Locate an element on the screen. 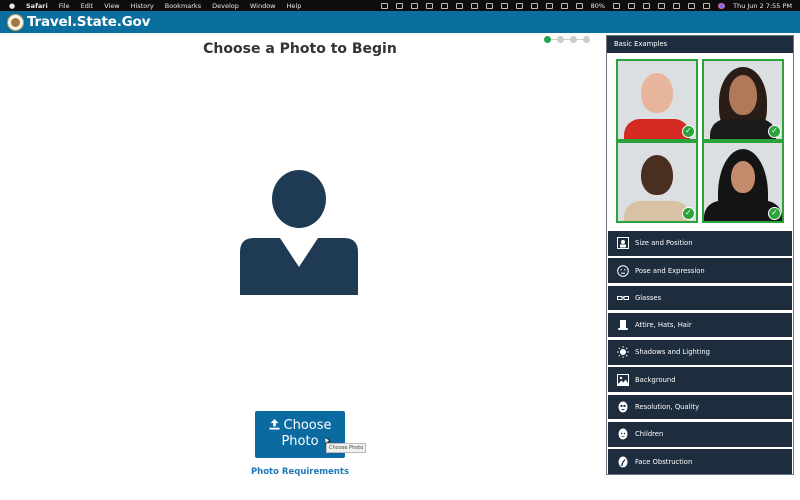 This screenshot has width=800, height=500. menu-background: Background is located at coordinates (700, 379).